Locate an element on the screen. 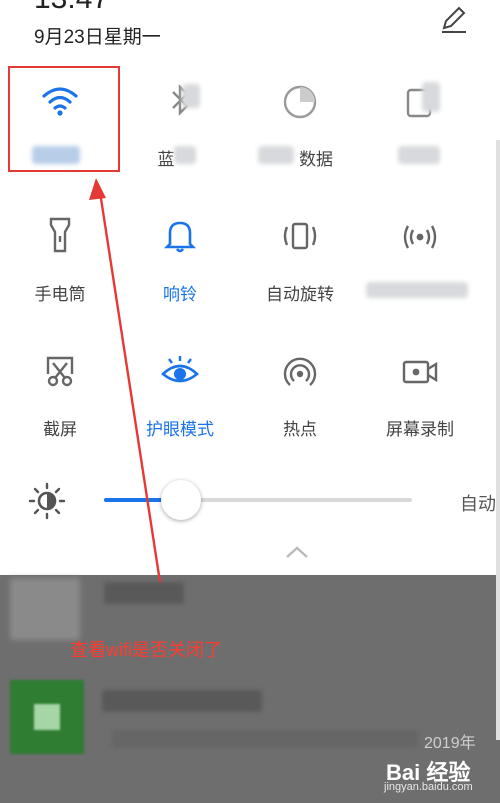 This screenshot has width=500, height=803. watermark-url: jingyan.baidu.com is located at coordinates (428, 787).